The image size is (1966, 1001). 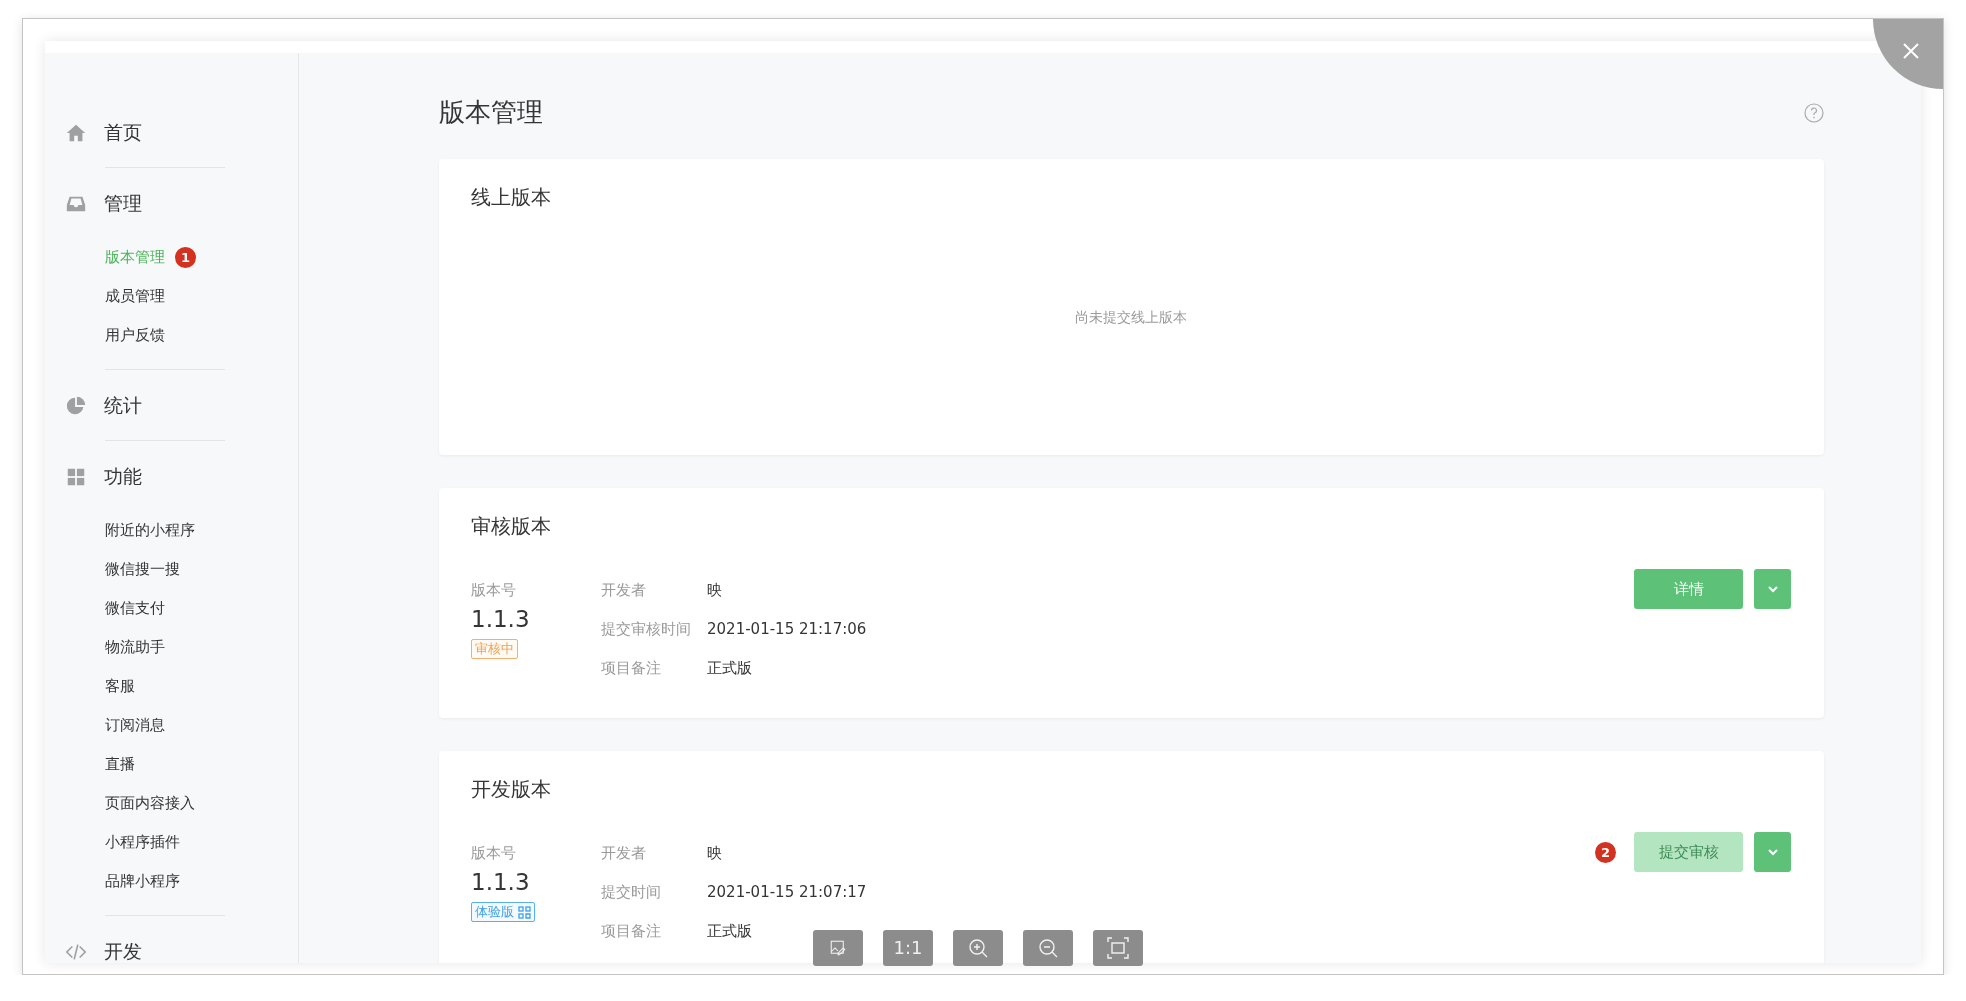 I want to click on sidebar-subitem: 小程序插件, so click(x=142, y=842).